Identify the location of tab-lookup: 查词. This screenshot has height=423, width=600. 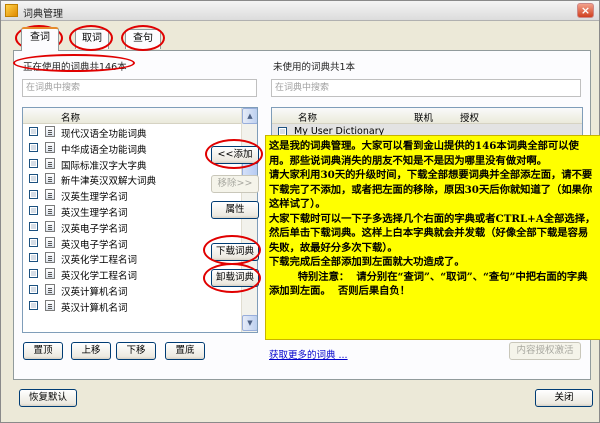
(40, 39).